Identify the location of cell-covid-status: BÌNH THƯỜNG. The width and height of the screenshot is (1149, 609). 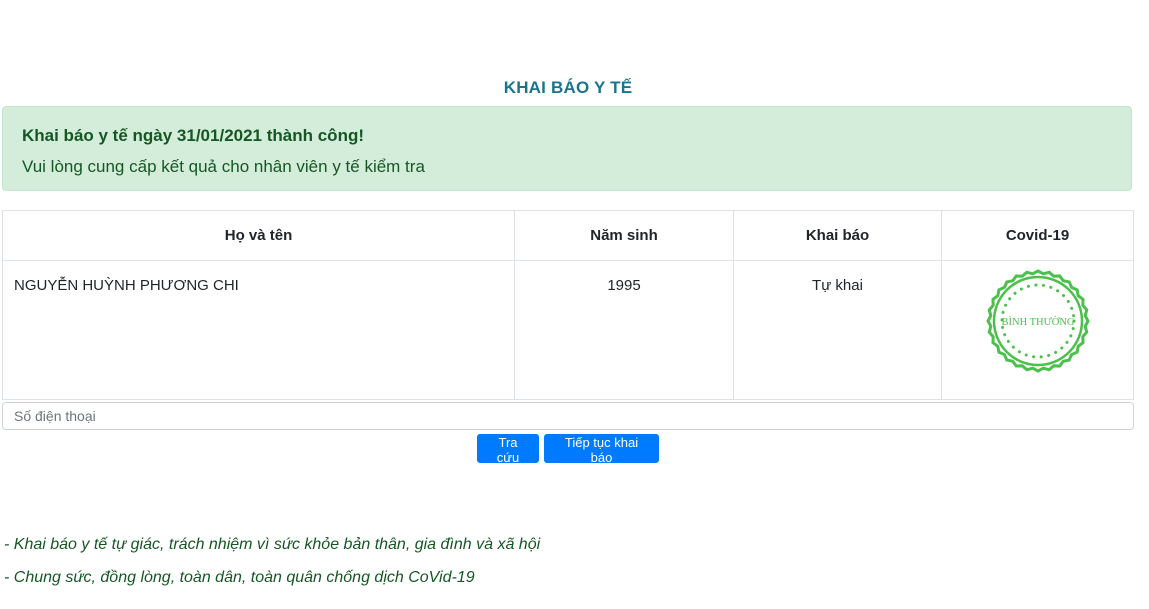
(1037, 330).